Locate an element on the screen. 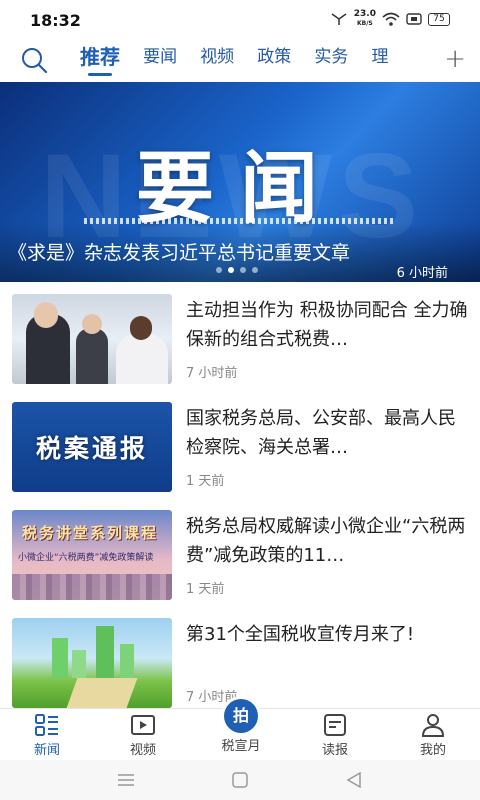 Image resolution: width=480 pixels, height=800 pixels. banner-caption: 《求是》杂志发表习近平总书记重要文章 is located at coordinates (179, 251).